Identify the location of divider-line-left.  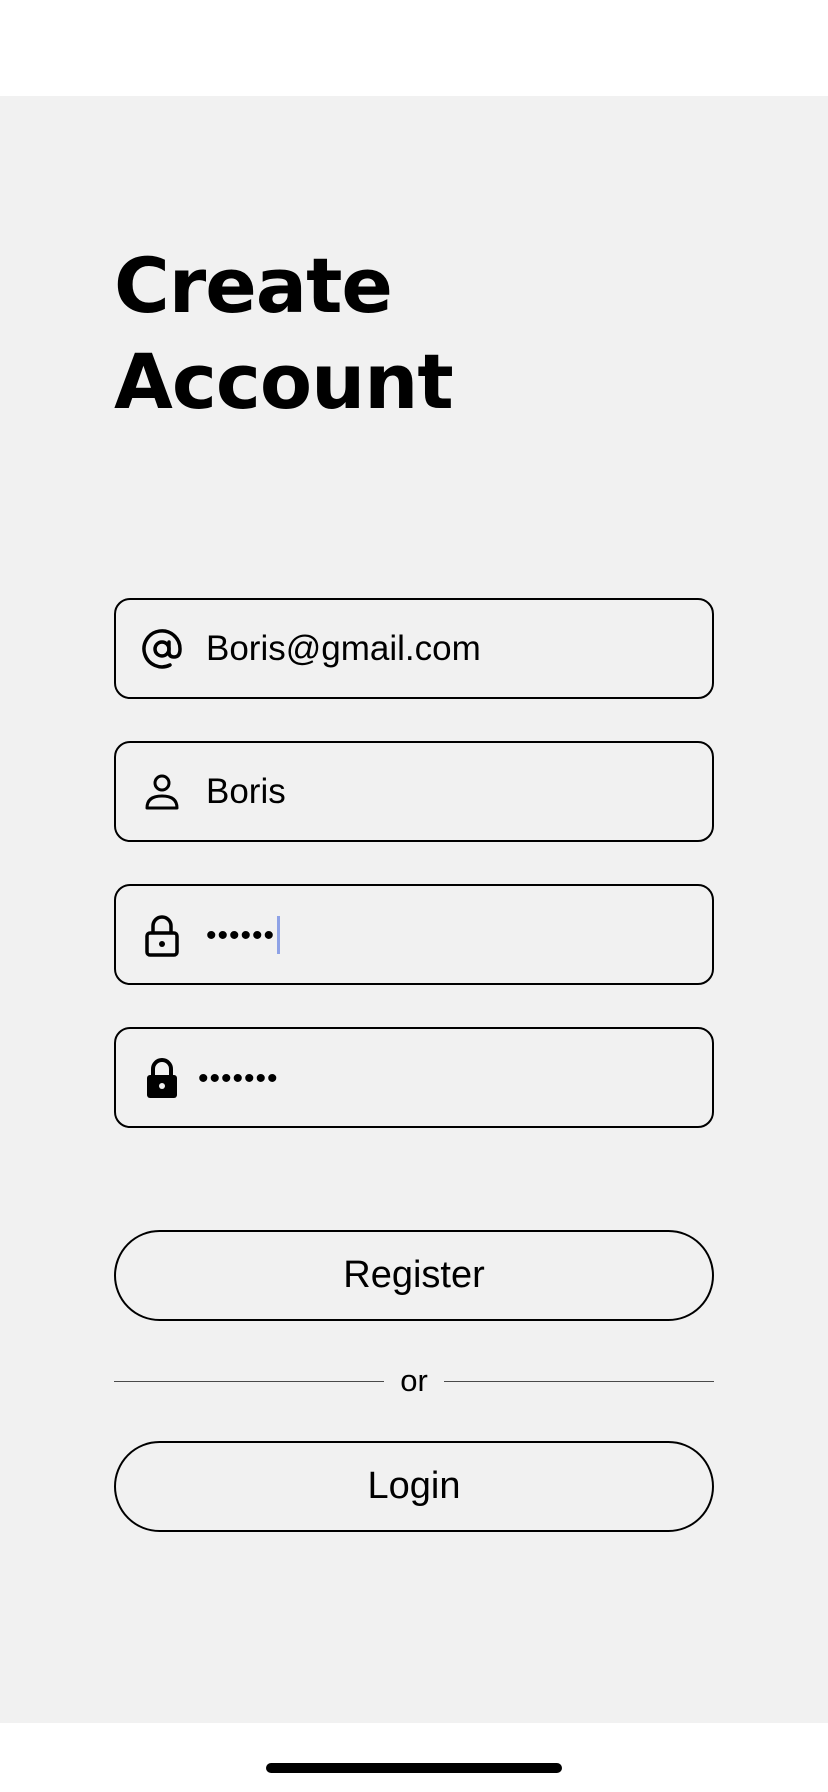
(249, 1381).